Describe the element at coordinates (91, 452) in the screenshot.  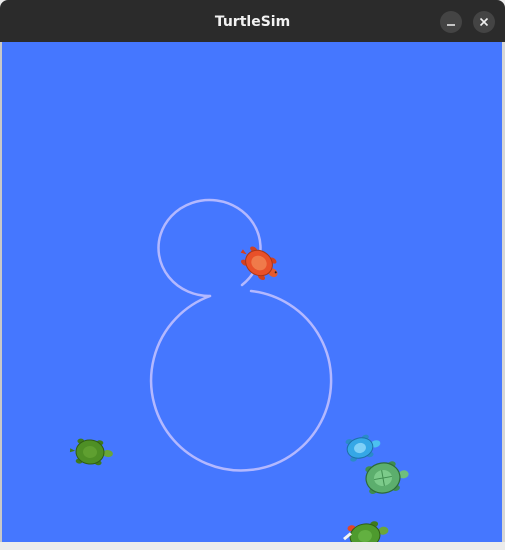
I see `turtle-olive` at that location.